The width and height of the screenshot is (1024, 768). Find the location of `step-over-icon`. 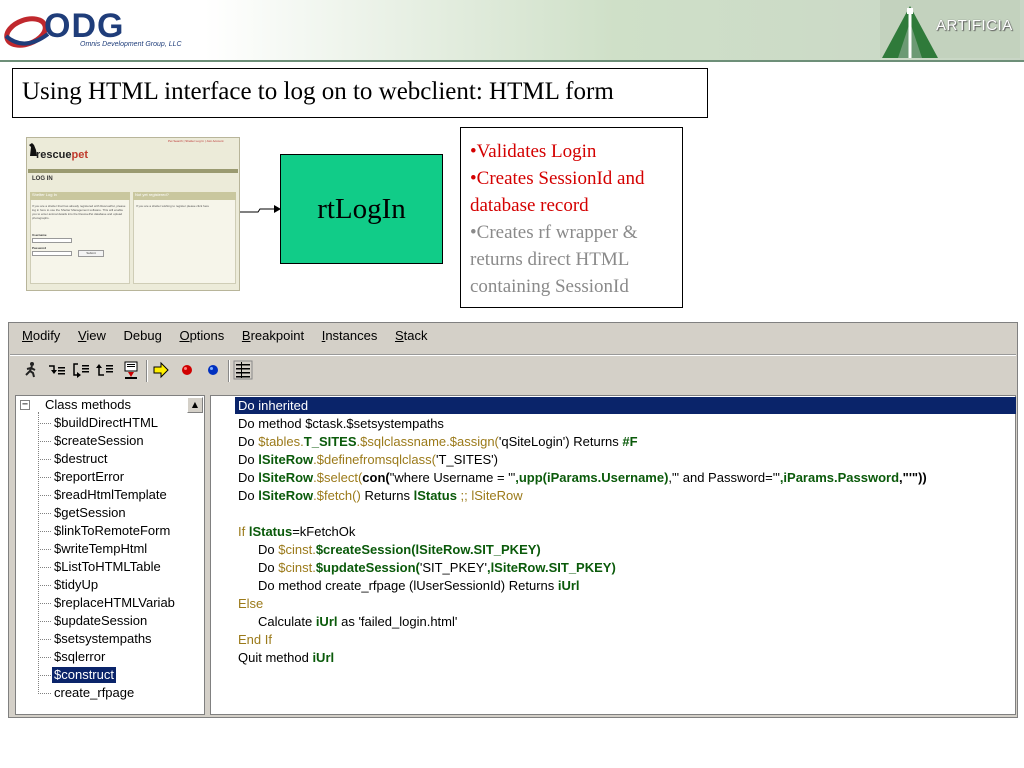

step-over-icon is located at coordinates (81, 370).